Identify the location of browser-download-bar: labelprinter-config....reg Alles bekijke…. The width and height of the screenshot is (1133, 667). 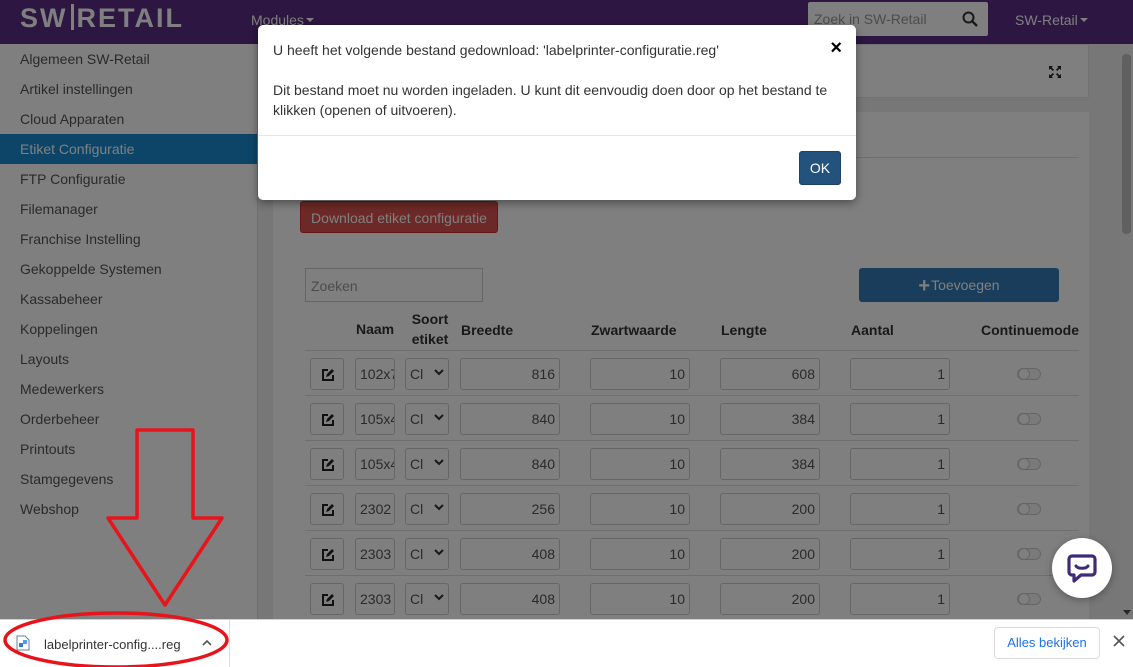
(566, 643).